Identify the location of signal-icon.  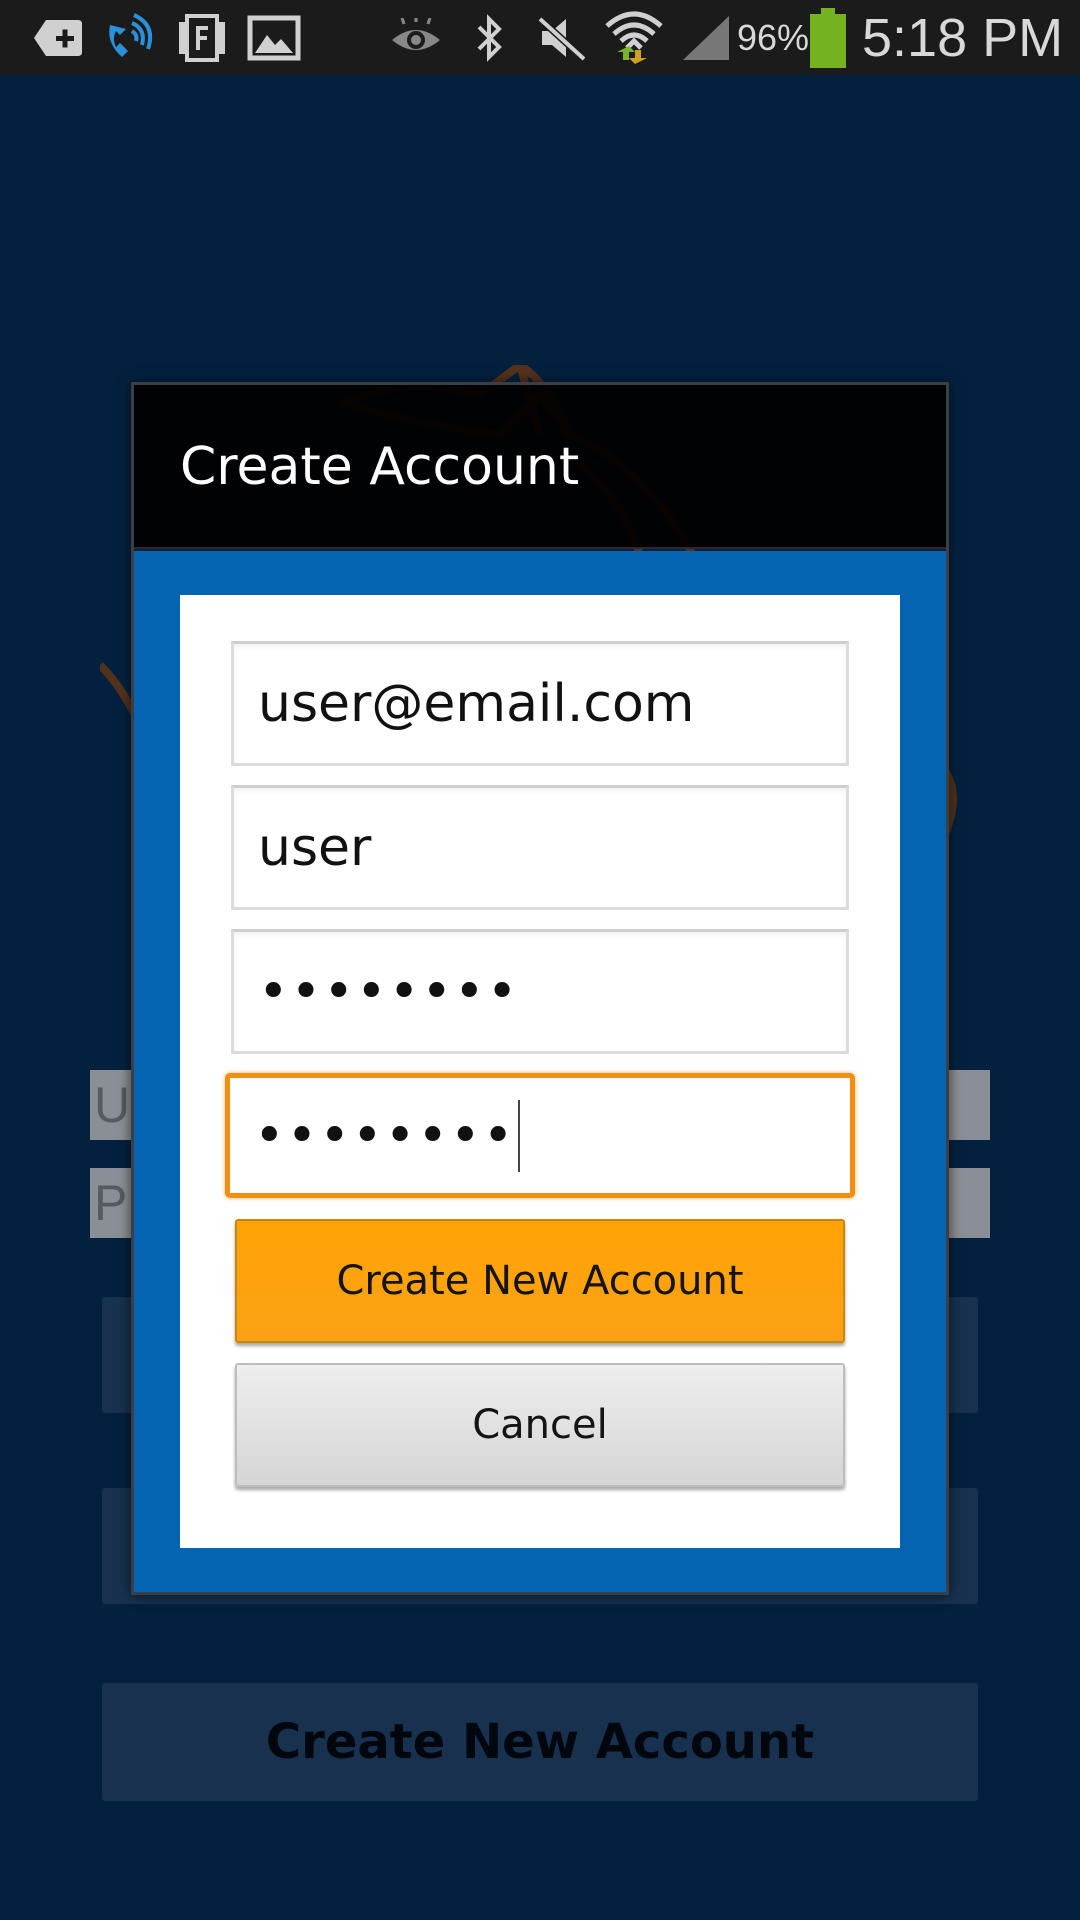
(706, 37).